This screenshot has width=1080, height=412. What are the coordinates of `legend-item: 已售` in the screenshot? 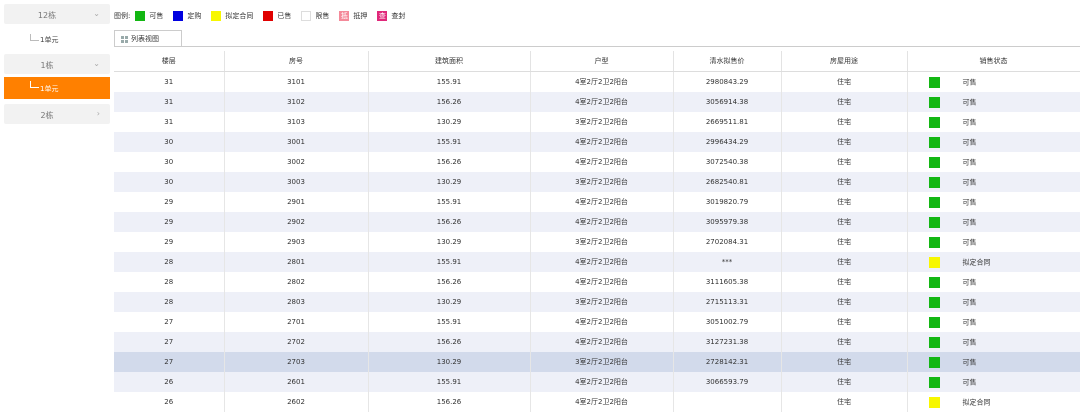 It's located at (277, 16).